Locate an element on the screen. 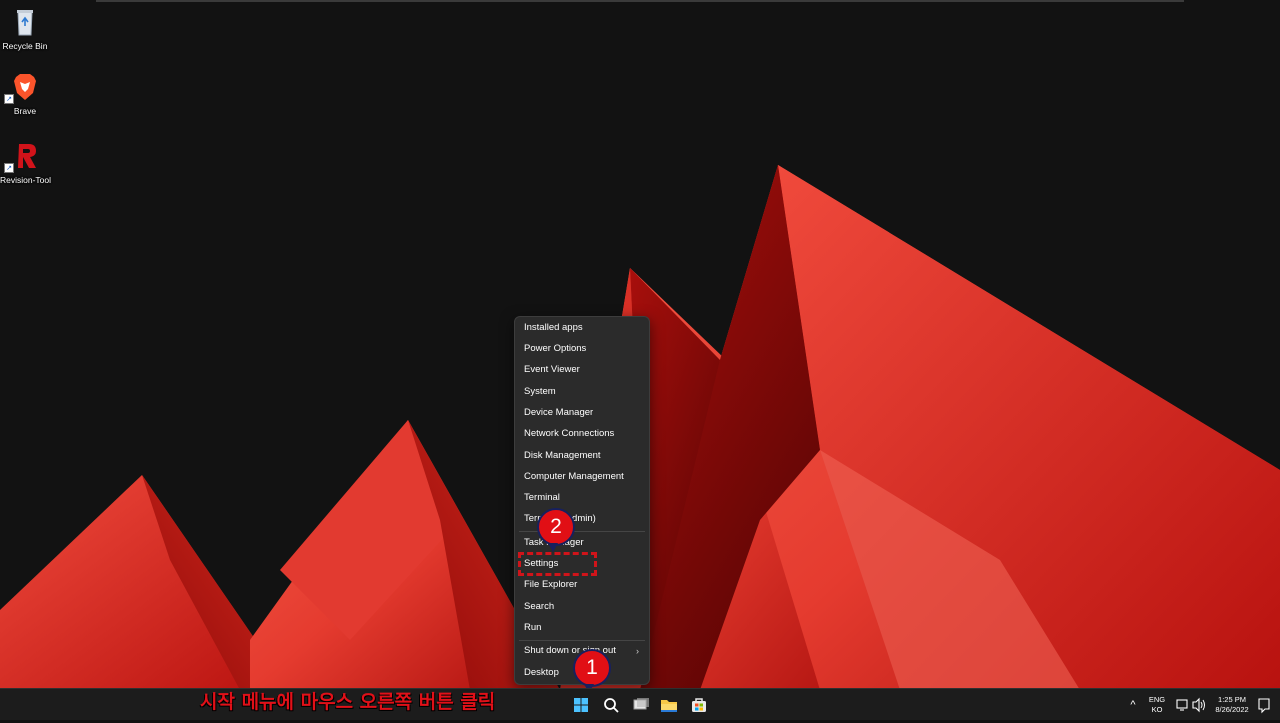 This screenshot has width=1280, height=723. clock: 1:25 PM 8/26/2022 is located at coordinates (1232, 705).